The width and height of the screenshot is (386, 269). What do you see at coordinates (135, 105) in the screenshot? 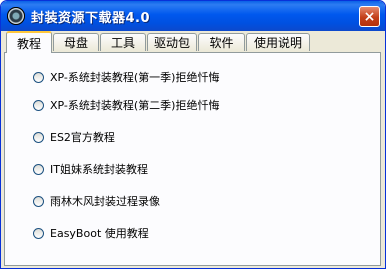
I see `radio-label: XP-系统封装教程(第二季)拒绝忏悔` at bounding box center [135, 105].